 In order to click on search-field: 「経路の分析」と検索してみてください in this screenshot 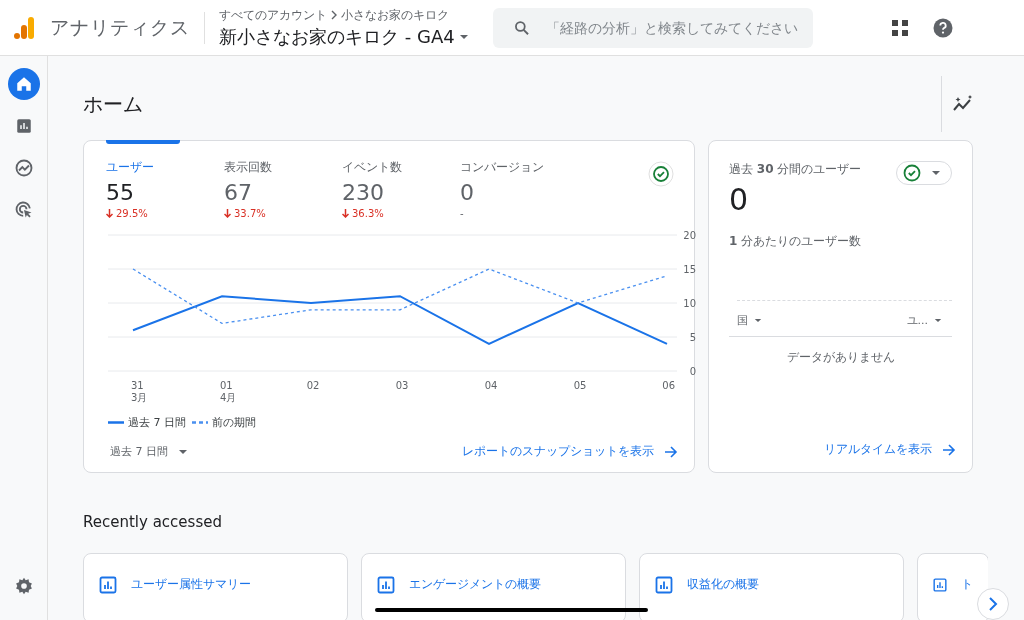, I will do `click(652, 27)`.